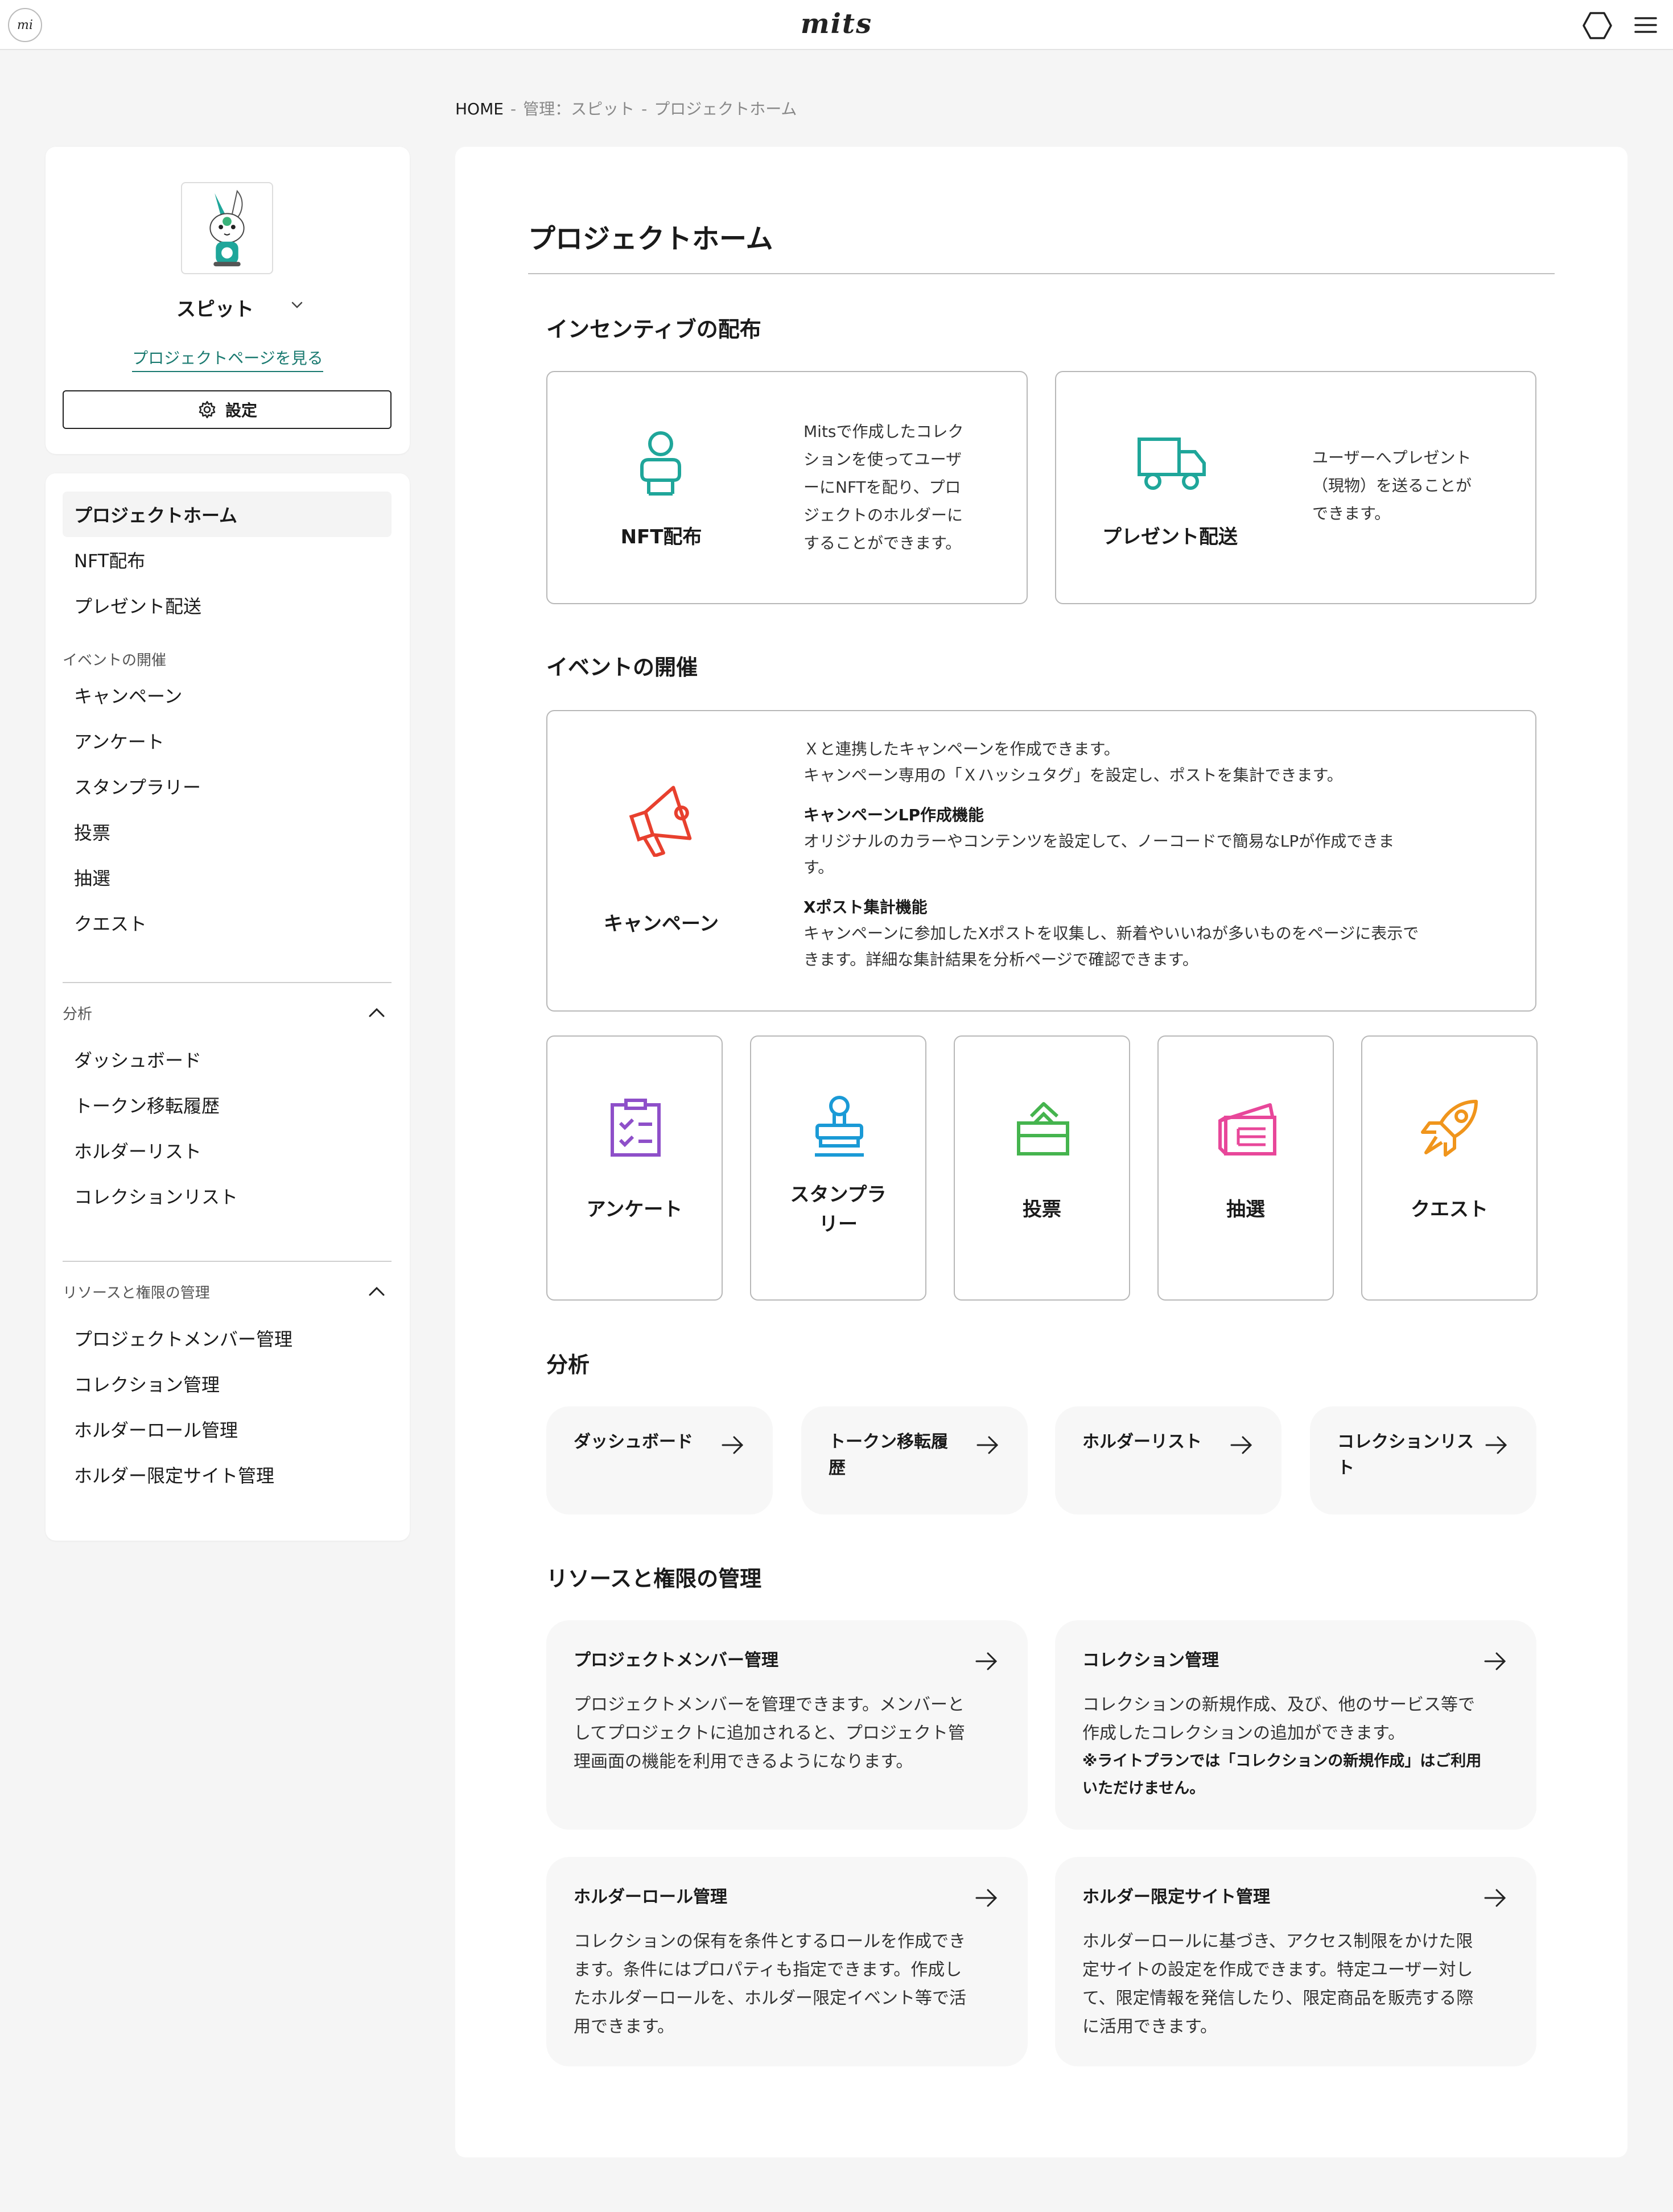 The height and width of the screenshot is (2212, 1673). Describe the element at coordinates (676, 1660) in the screenshot. I see `resource-card-title: プロジェクトメンバー管理` at that location.